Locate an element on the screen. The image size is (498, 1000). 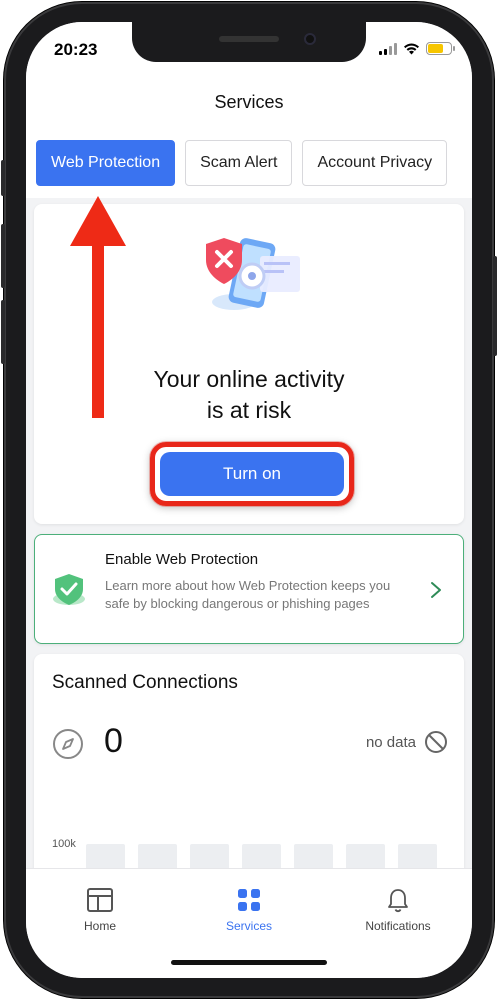
turn-on-button: Turn on is located at coordinates (252, 474).